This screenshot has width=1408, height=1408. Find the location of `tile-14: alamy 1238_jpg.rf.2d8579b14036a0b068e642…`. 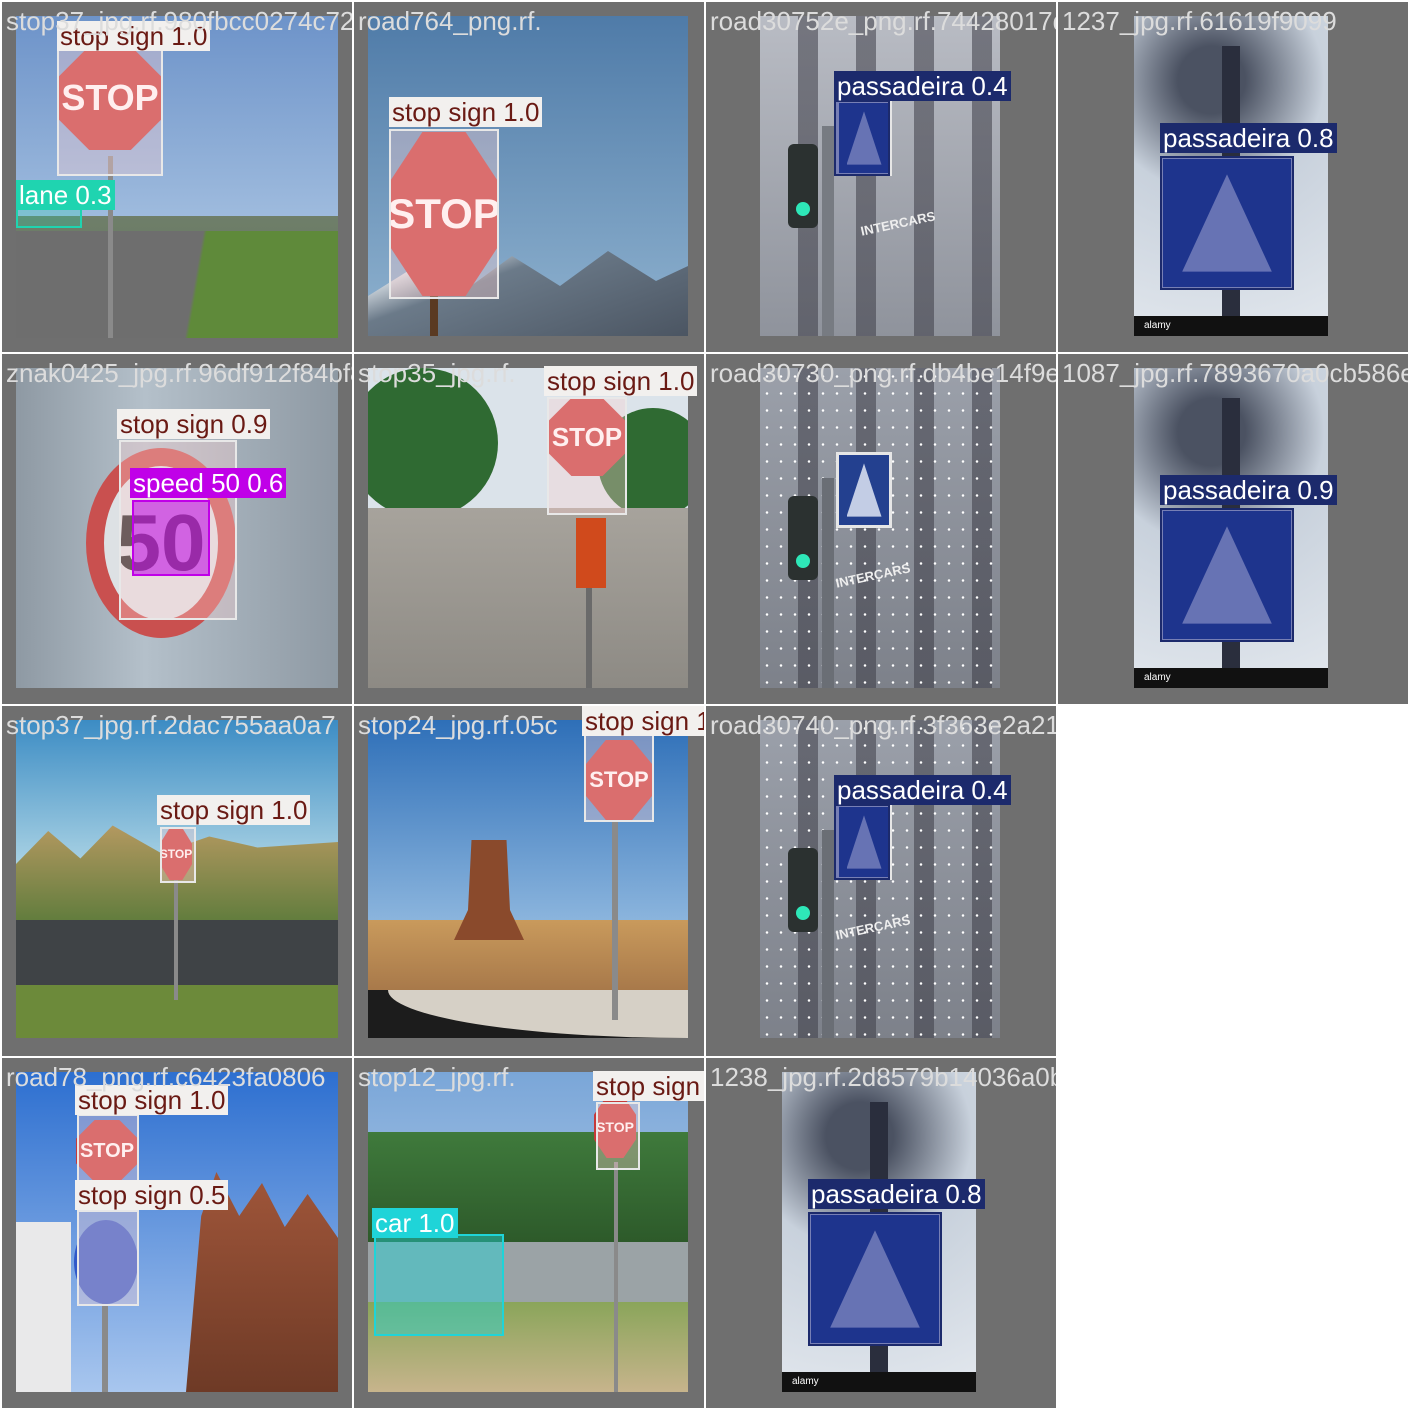

tile-14: alamy 1238_jpg.rf.2d8579b14036a0b068e642… is located at coordinates (881, 1233).